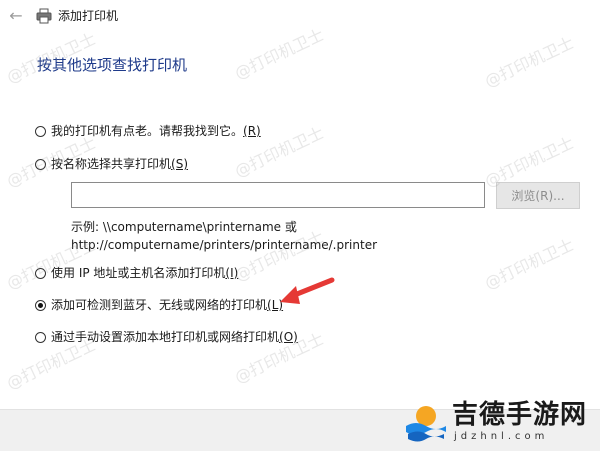 Image resolution: width=600 pixels, height=451 pixels. Describe the element at coordinates (278, 195) in the screenshot. I see `shared-printer-input` at that location.